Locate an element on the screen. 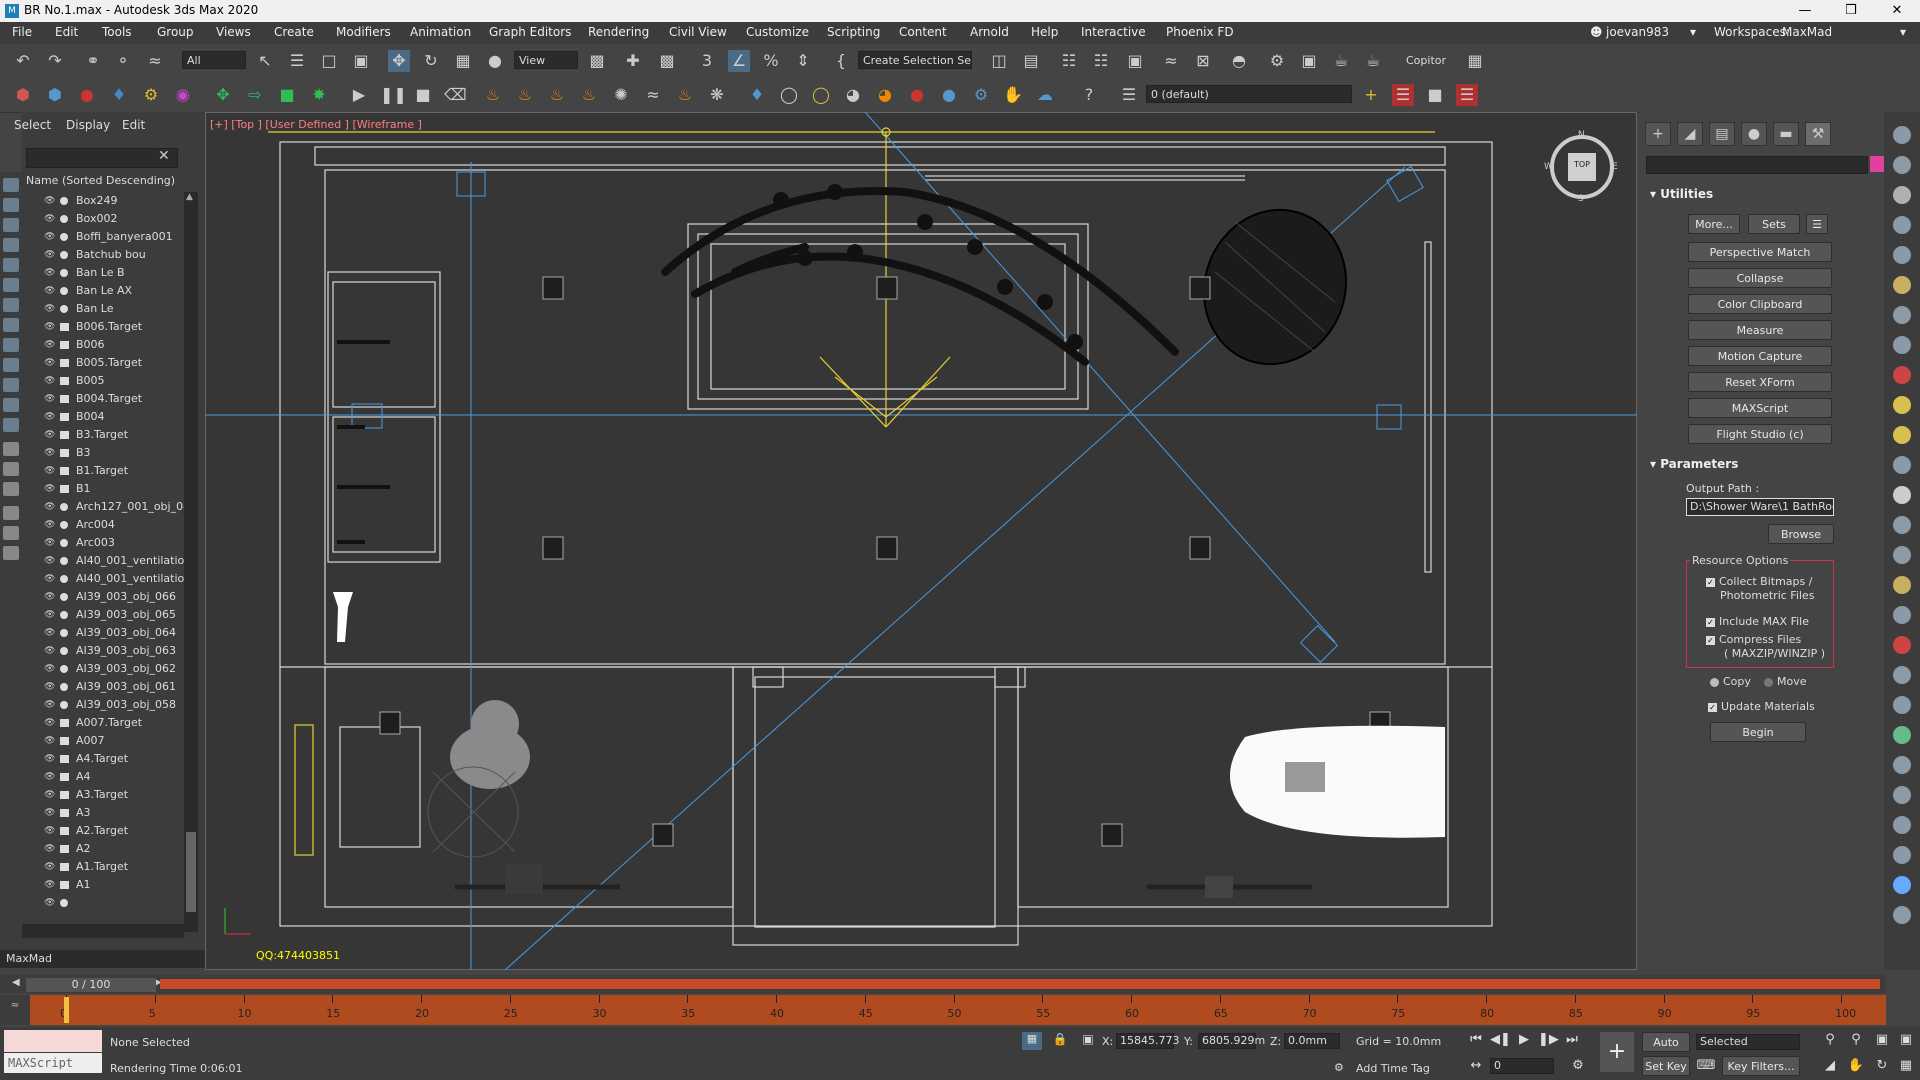 The image size is (1920, 1080). list-item: 👁 A4 is located at coordinates (103, 777).